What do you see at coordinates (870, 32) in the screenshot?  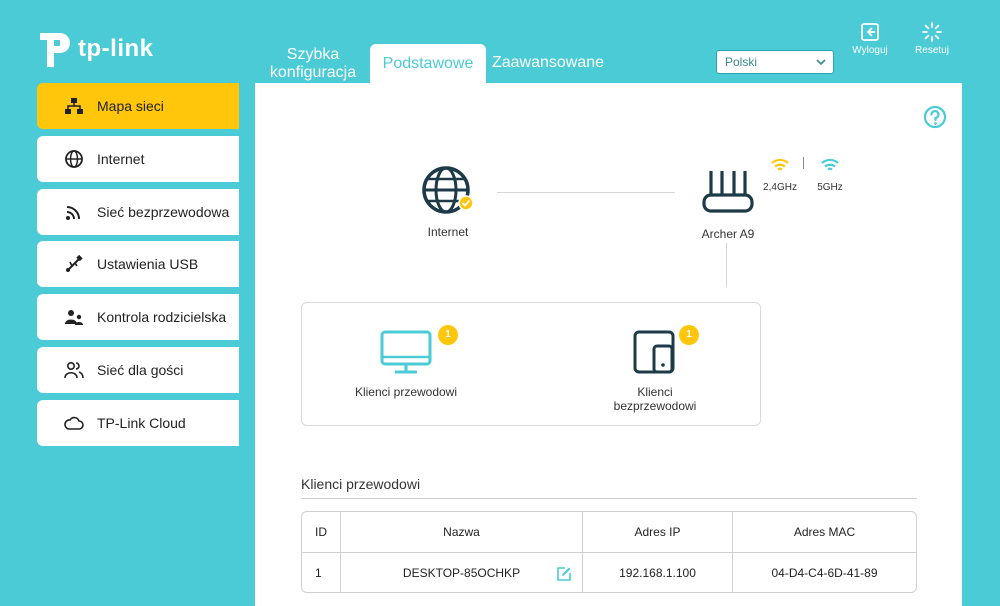 I see `logout-icon` at bounding box center [870, 32].